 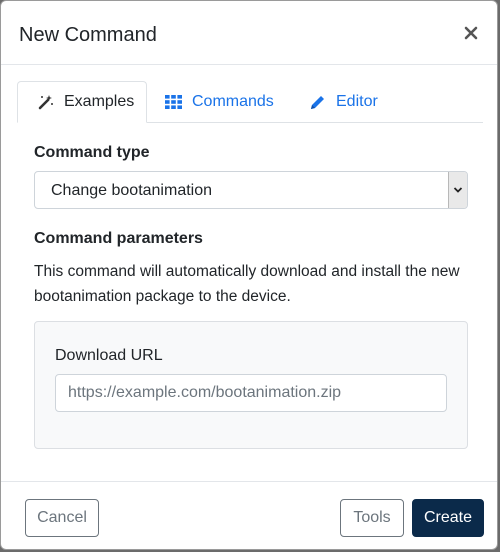 What do you see at coordinates (251, 393) in the screenshot?
I see `download-url-input` at bounding box center [251, 393].